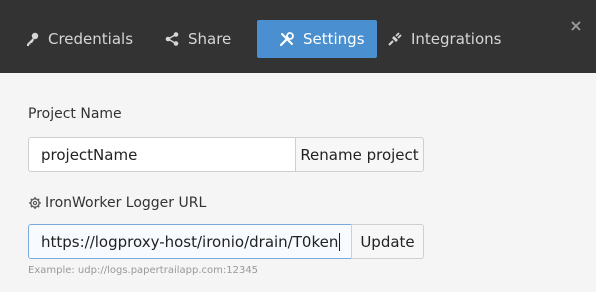 The width and height of the screenshot is (596, 292). Describe the element at coordinates (32, 39) in the screenshot. I see `key-icon` at that location.